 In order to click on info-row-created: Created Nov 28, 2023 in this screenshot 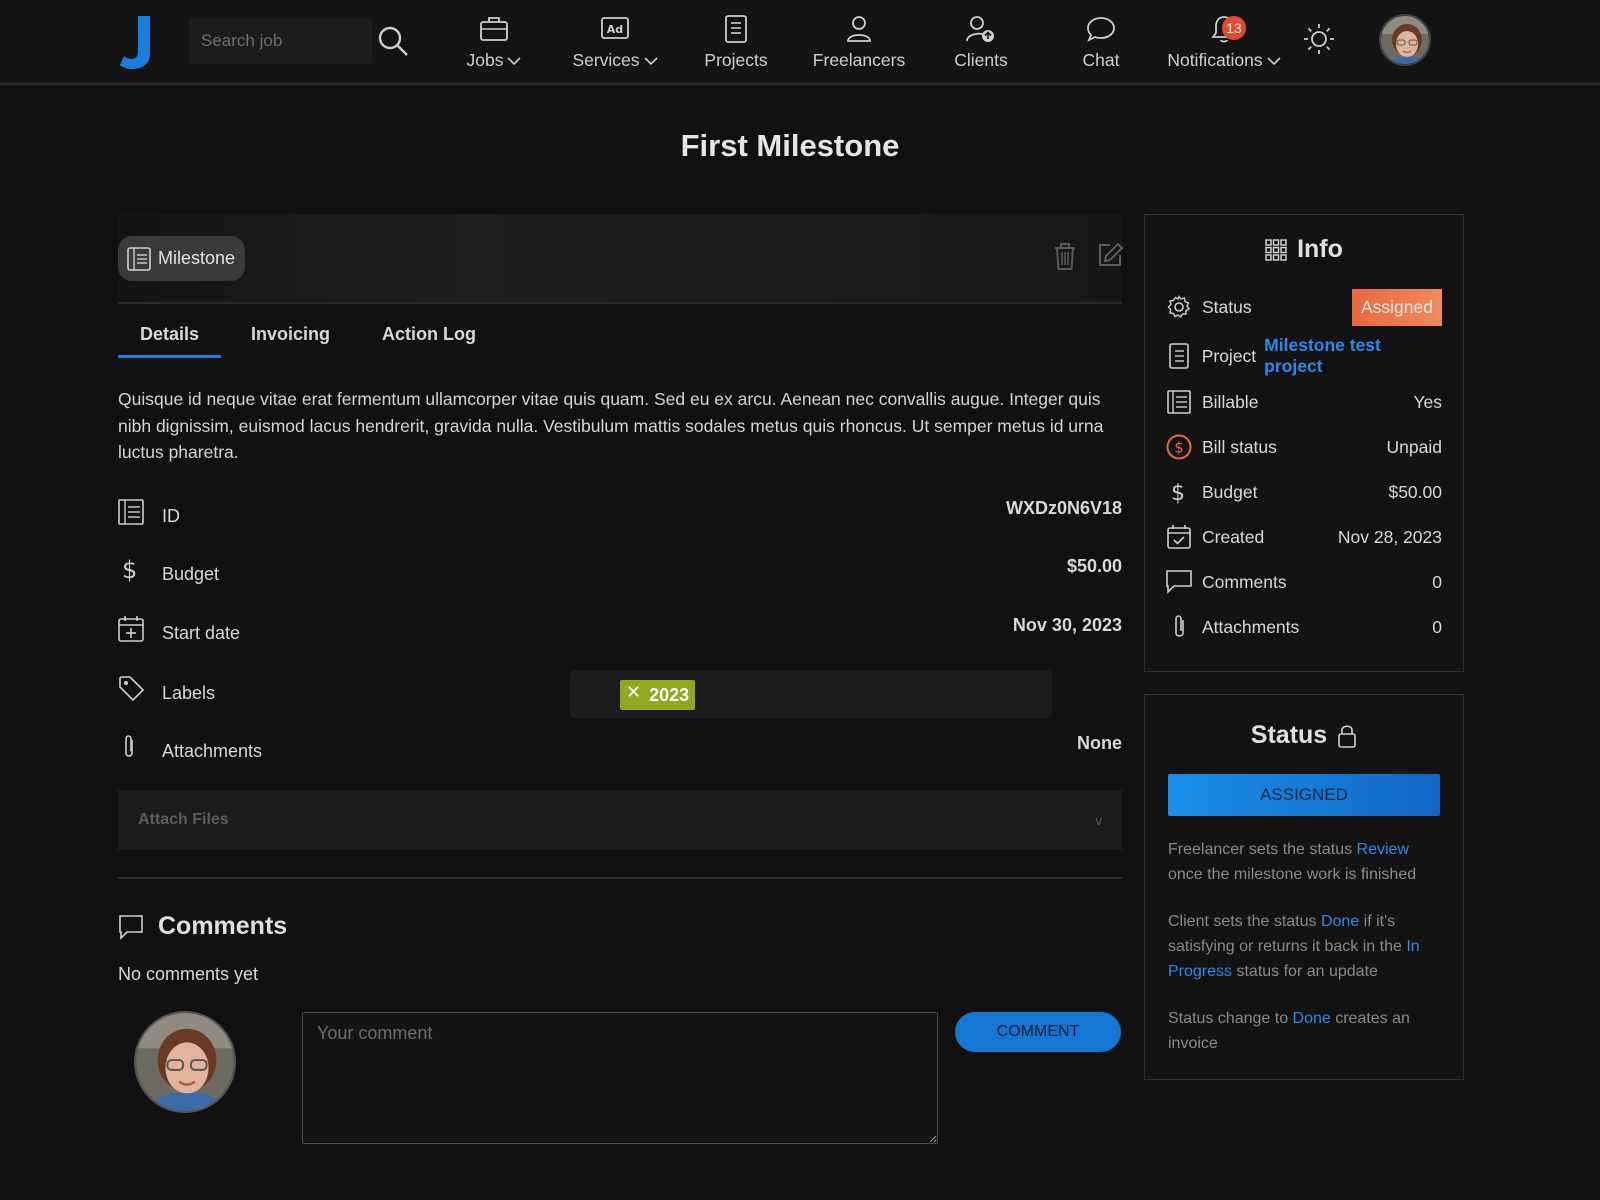, I will do `click(1304, 537)`.